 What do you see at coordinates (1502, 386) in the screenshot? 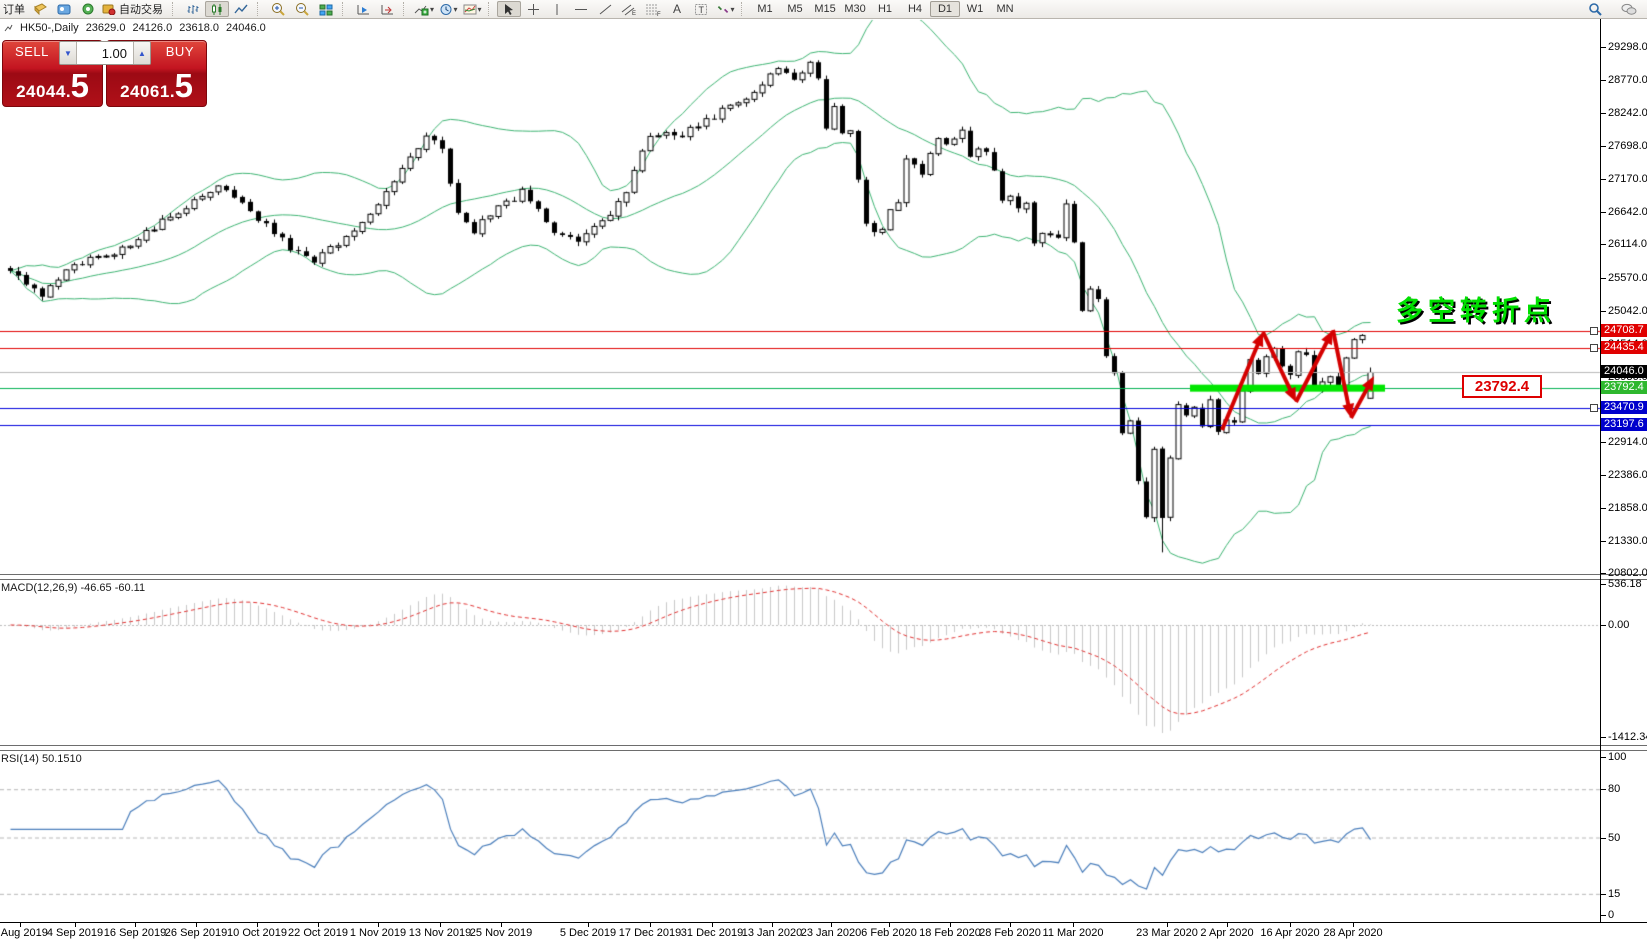
I see `price-level-box: 23792.4` at bounding box center [1502, 386].